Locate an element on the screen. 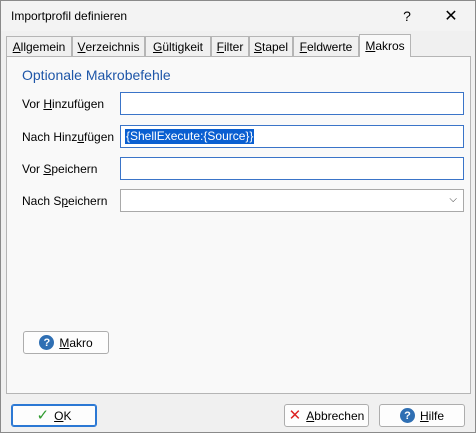 This screenshot has height=433, width=476. button-label: Hilfe is located at coordinates (431, 415).